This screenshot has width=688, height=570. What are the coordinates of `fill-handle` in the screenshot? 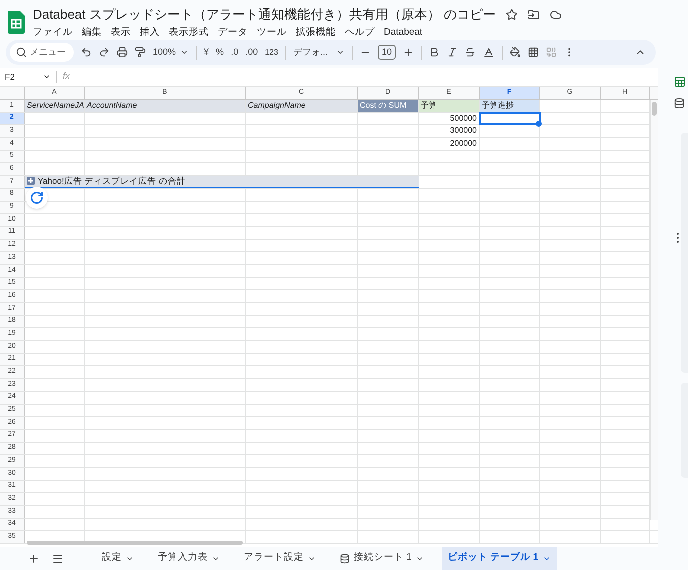 It's located at (539, 124).